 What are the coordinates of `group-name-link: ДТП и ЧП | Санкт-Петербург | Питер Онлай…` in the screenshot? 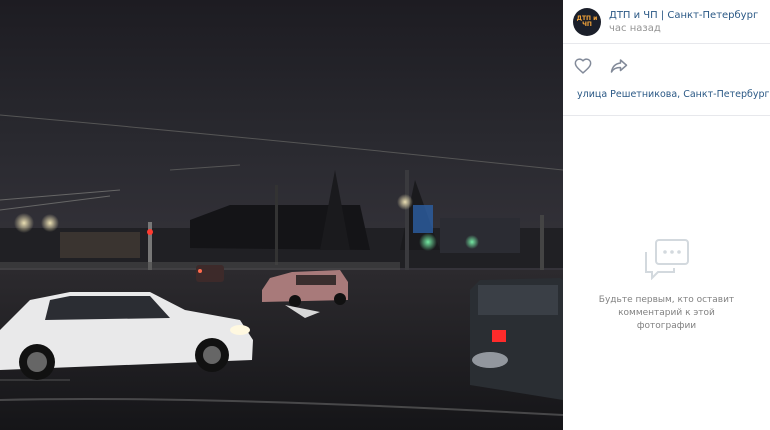 It's located at (685, 15).